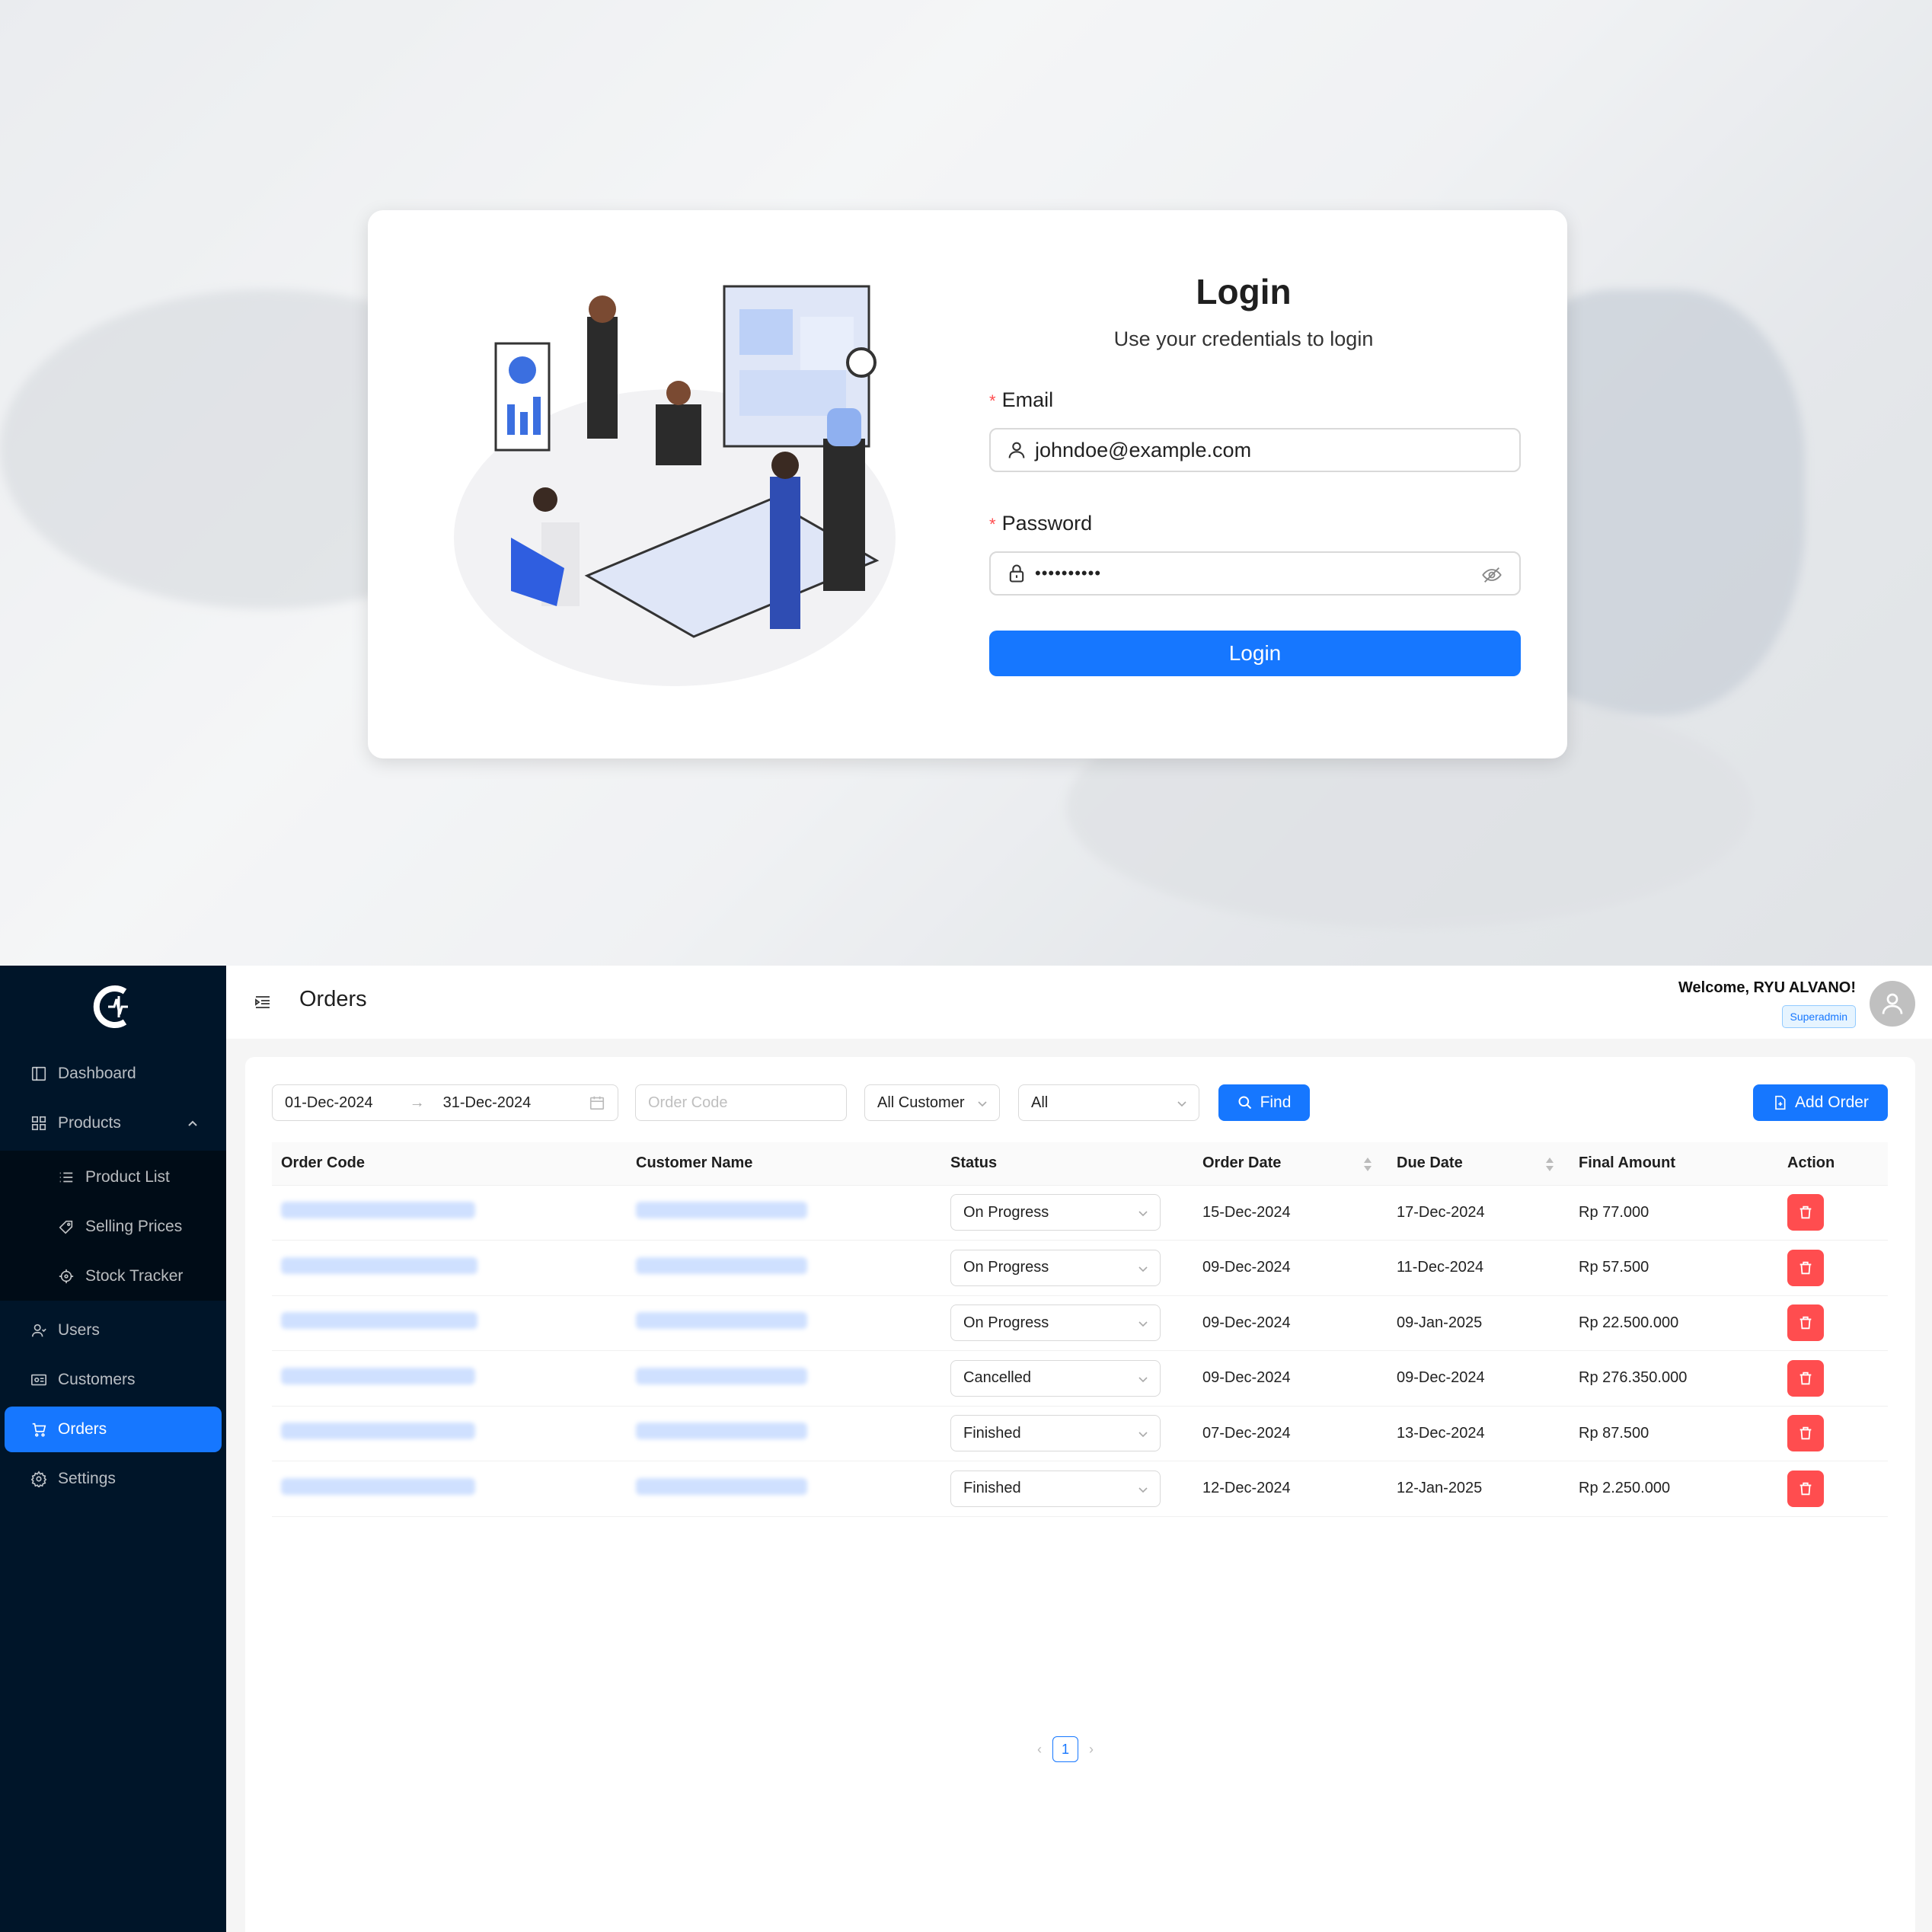 The height and width of the screenshot is (1932, 1932). What do you see at coordinates (113, 1177) in the screenshot?
I see `sidebar-item-product-list: Product List` at bounding box center [113, 1177].